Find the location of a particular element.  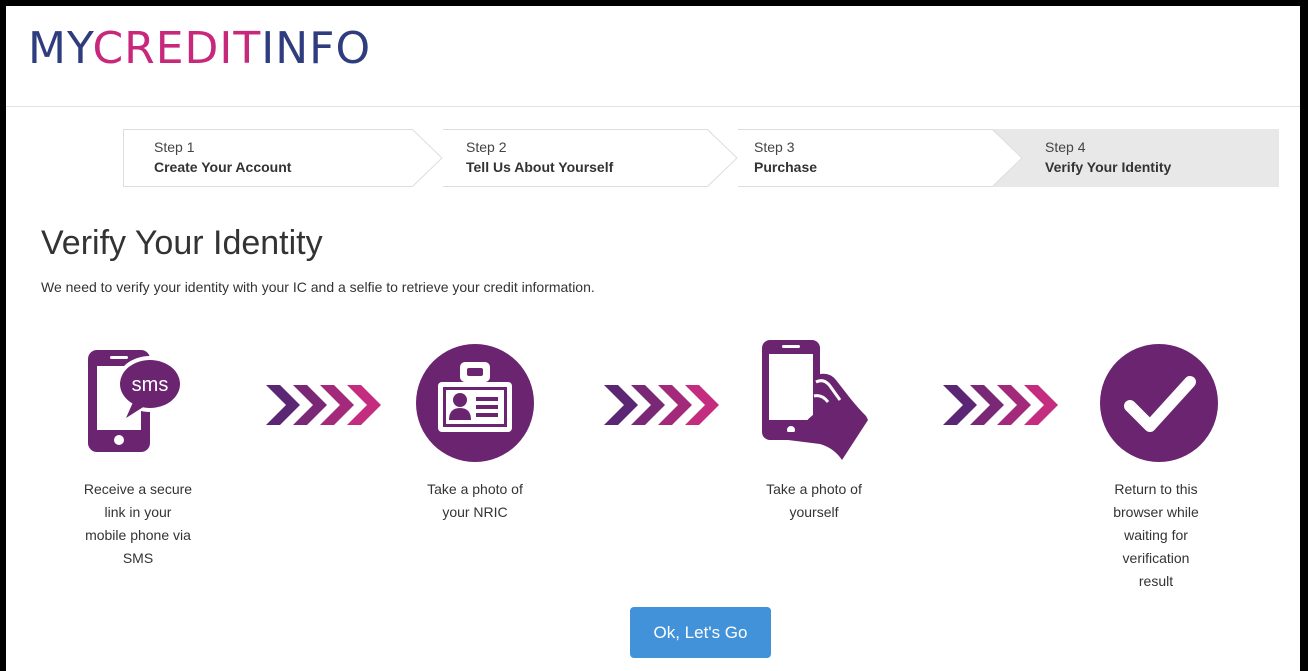

step-1: Step 1 Create Your Account is located at coordinates (268, 158).